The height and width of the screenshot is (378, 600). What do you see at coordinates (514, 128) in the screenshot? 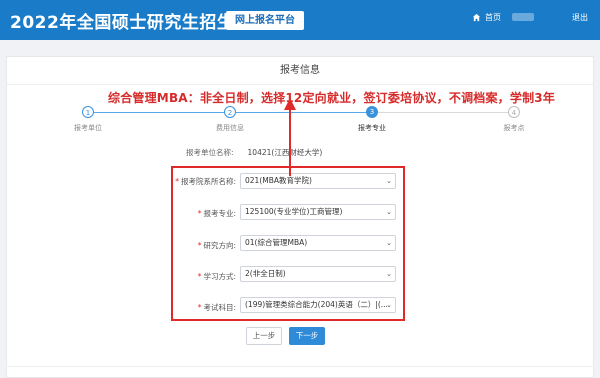
I see `step-4-label: 报考点` at bounding box center [514, 128].